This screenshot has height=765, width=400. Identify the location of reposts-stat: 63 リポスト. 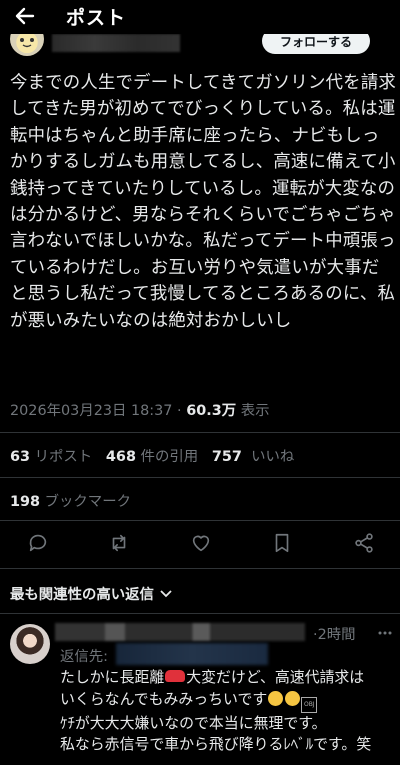
(51, 457).